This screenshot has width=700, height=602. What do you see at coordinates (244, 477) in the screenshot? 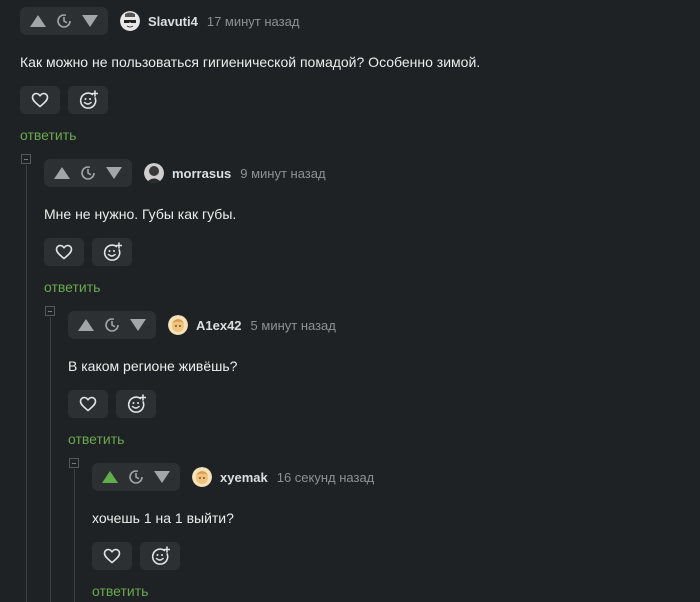
I see `username: xyemak` at bounding box center [244, 477].